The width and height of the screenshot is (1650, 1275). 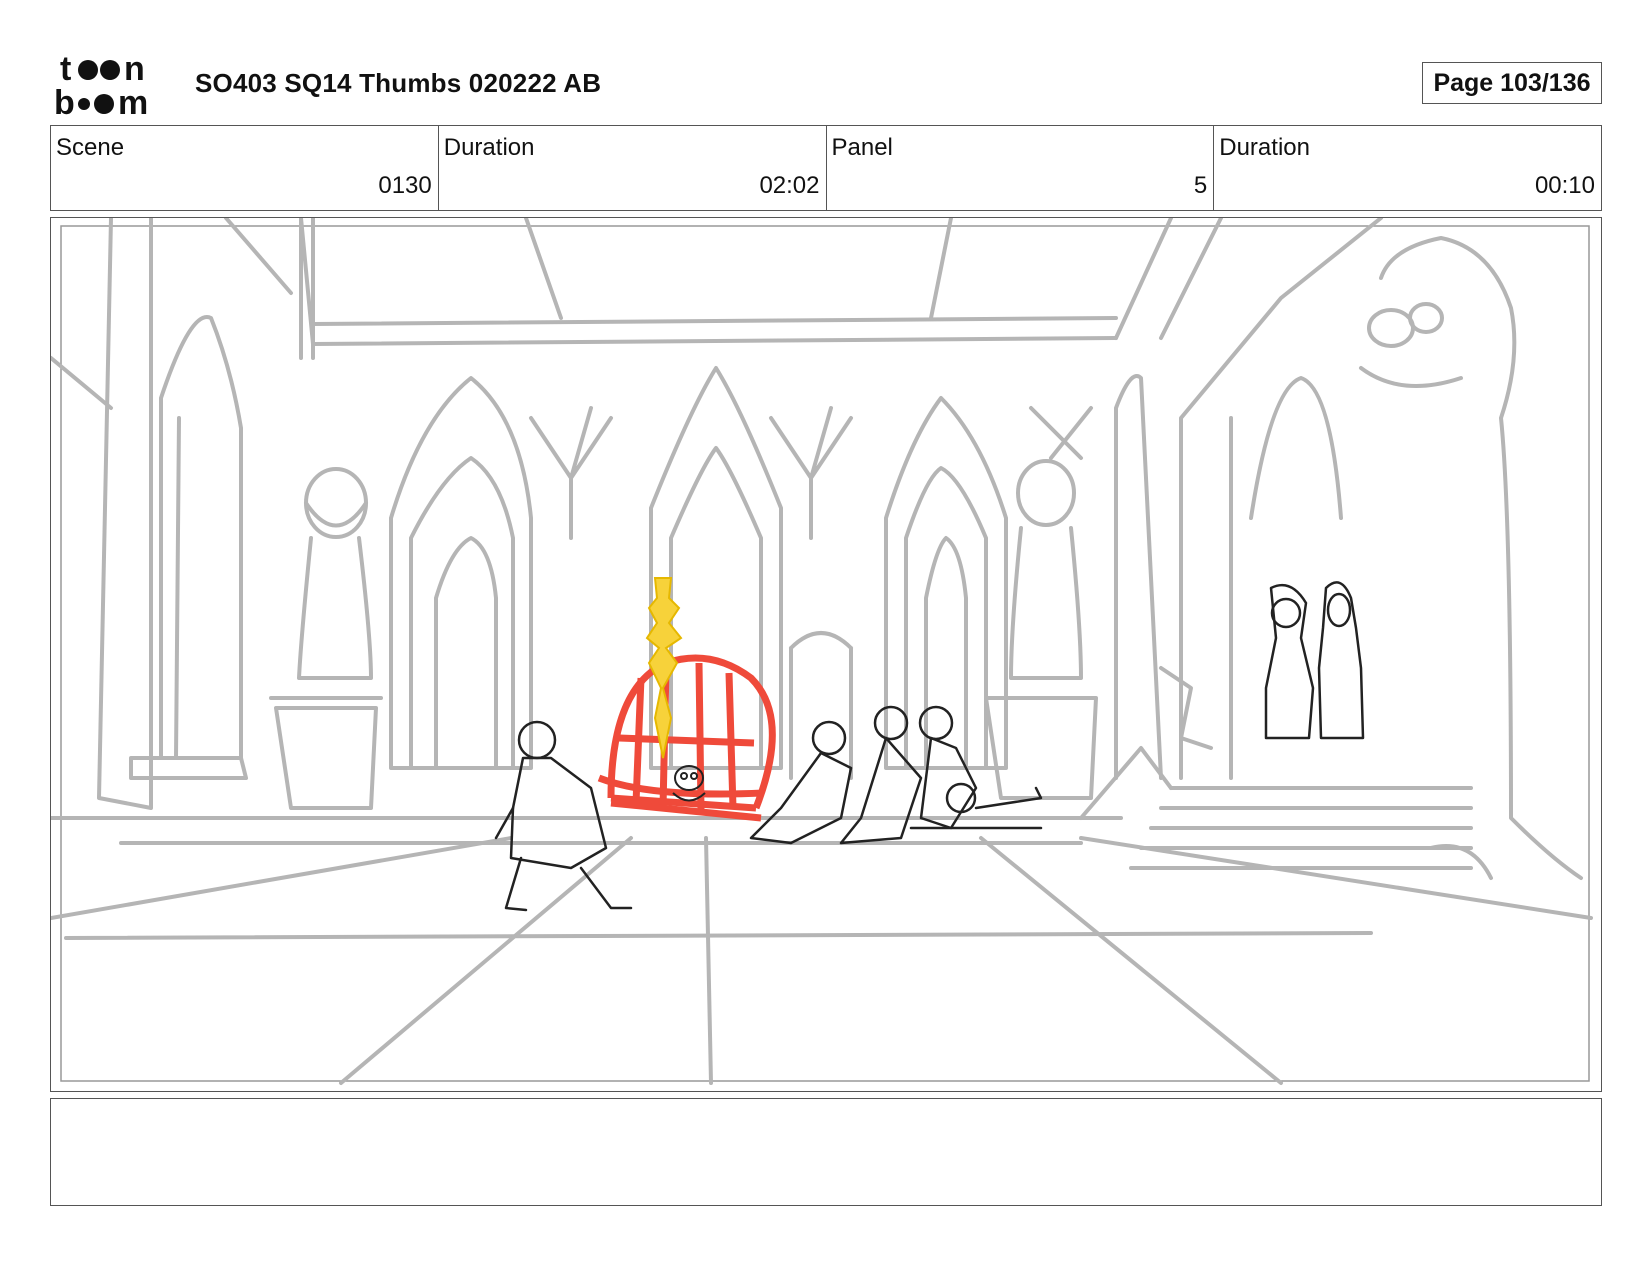 I want to click on panel-cell: Panel 5, so click(x=1021, y=168).